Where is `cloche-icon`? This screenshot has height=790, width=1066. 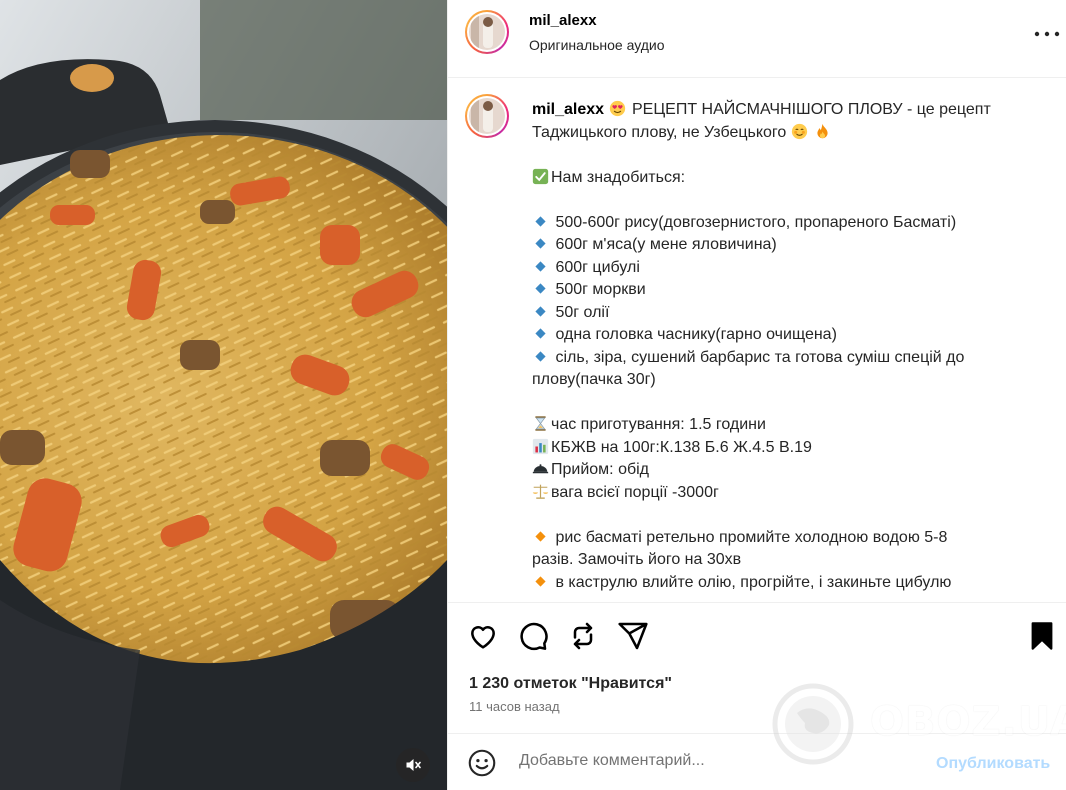 cloche-icon is located at coordinates (540, 469).